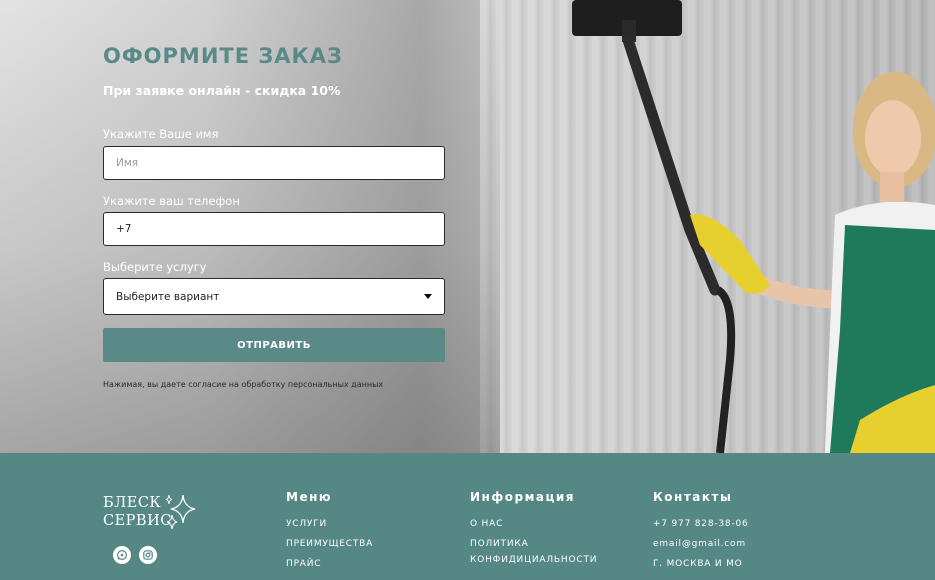 The height and width of the screenshot is (580, 935). Describe the element at coordinates (693, 497) in the screenshot. I see `contacts-title: Контакты` at that location.